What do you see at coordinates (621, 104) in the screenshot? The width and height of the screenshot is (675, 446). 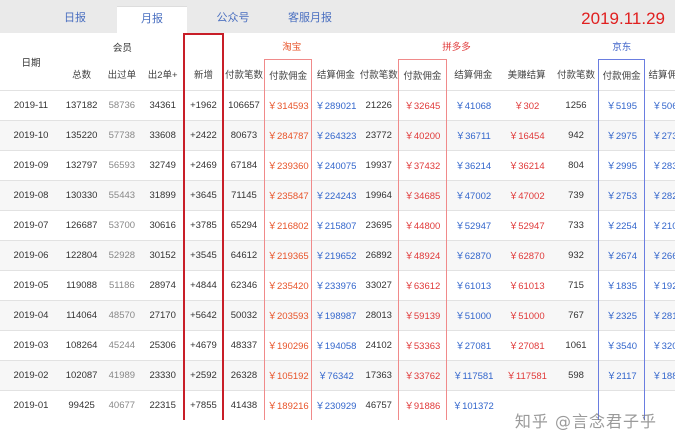 I see `table-cell: ￥5195` at bounding box center [621, 104].